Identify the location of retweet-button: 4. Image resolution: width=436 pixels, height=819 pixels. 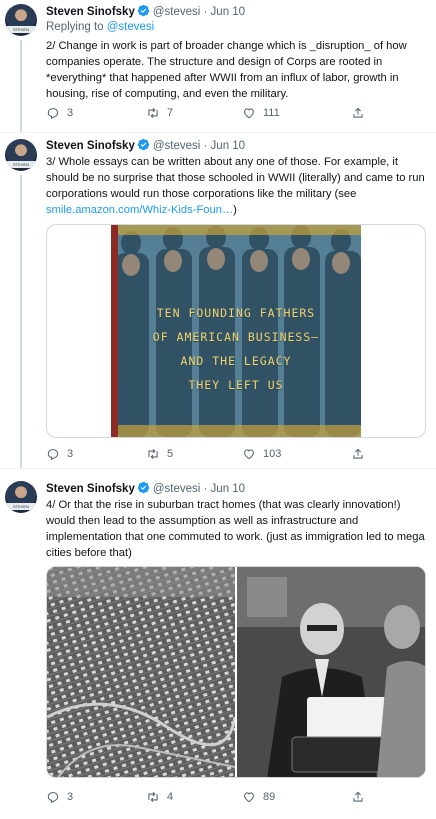
(159, 797).